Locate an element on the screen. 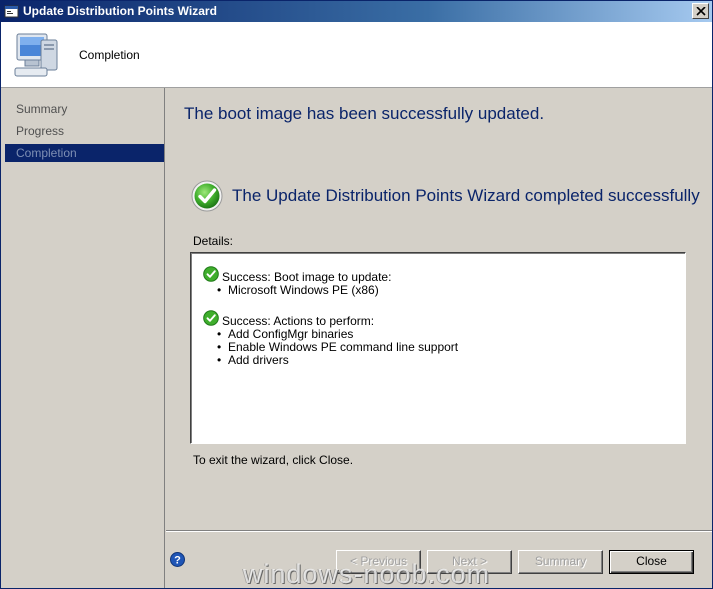  wizard-app-icon is located at coordinates (11, 11).